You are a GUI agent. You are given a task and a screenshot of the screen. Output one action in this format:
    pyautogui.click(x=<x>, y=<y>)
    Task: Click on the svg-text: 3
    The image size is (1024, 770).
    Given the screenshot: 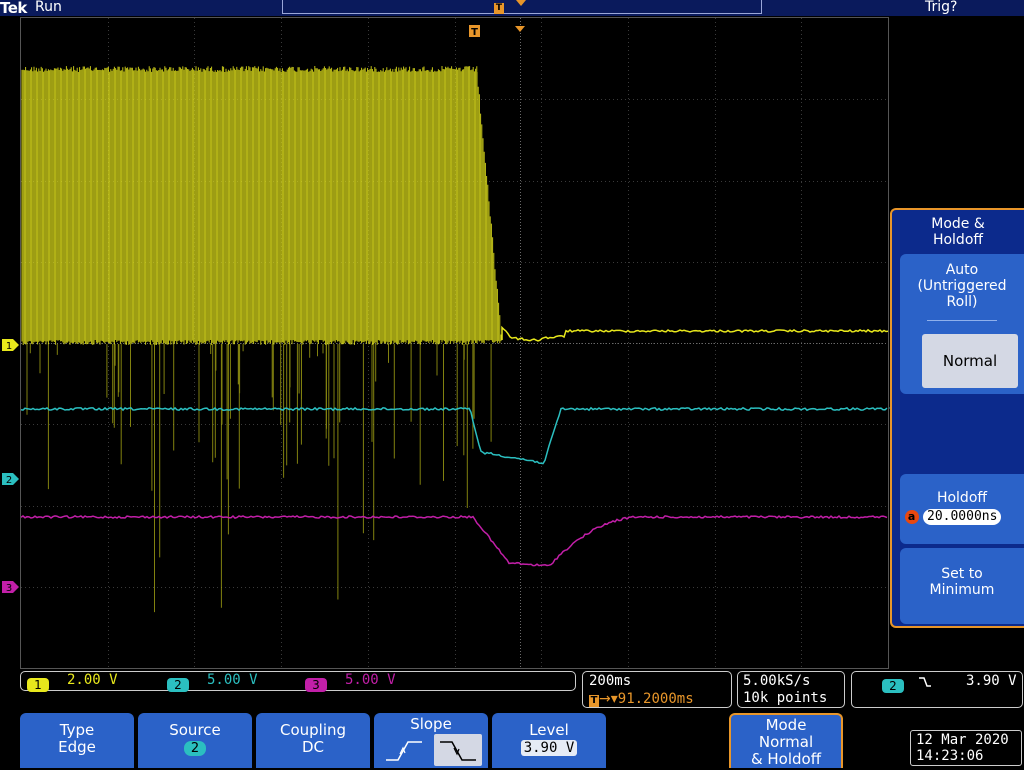 What is the action you would take?
    pyautogui.click(x=9, y=588)
    